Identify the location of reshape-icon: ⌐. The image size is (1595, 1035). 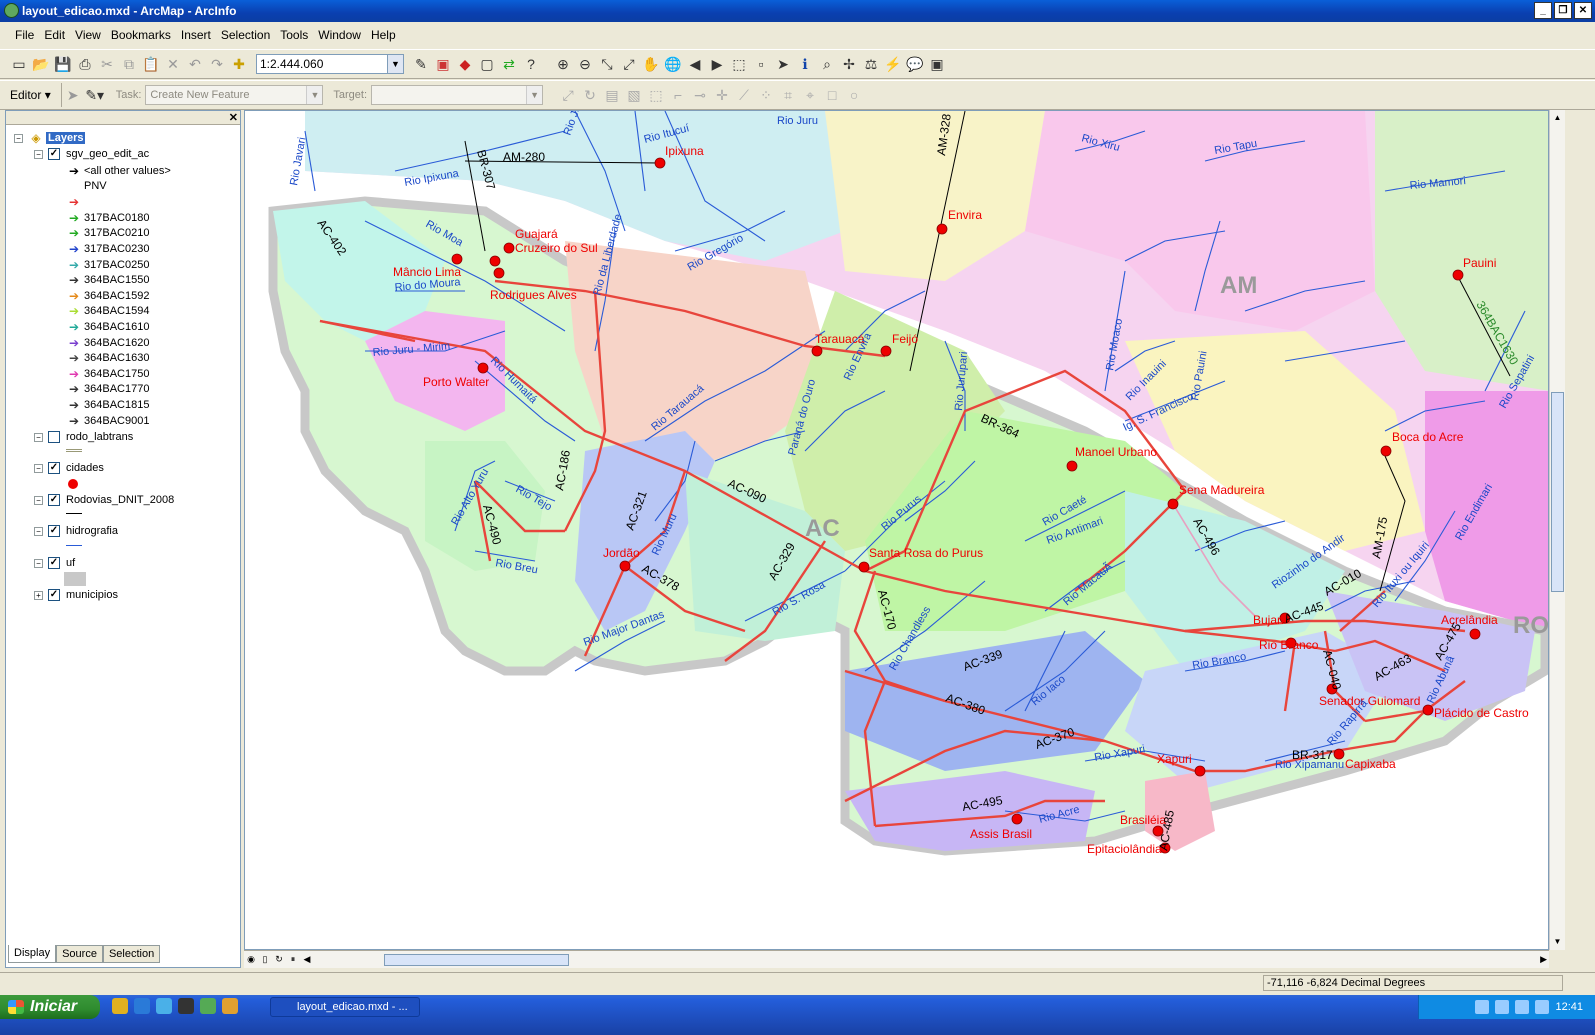
(678, 95).